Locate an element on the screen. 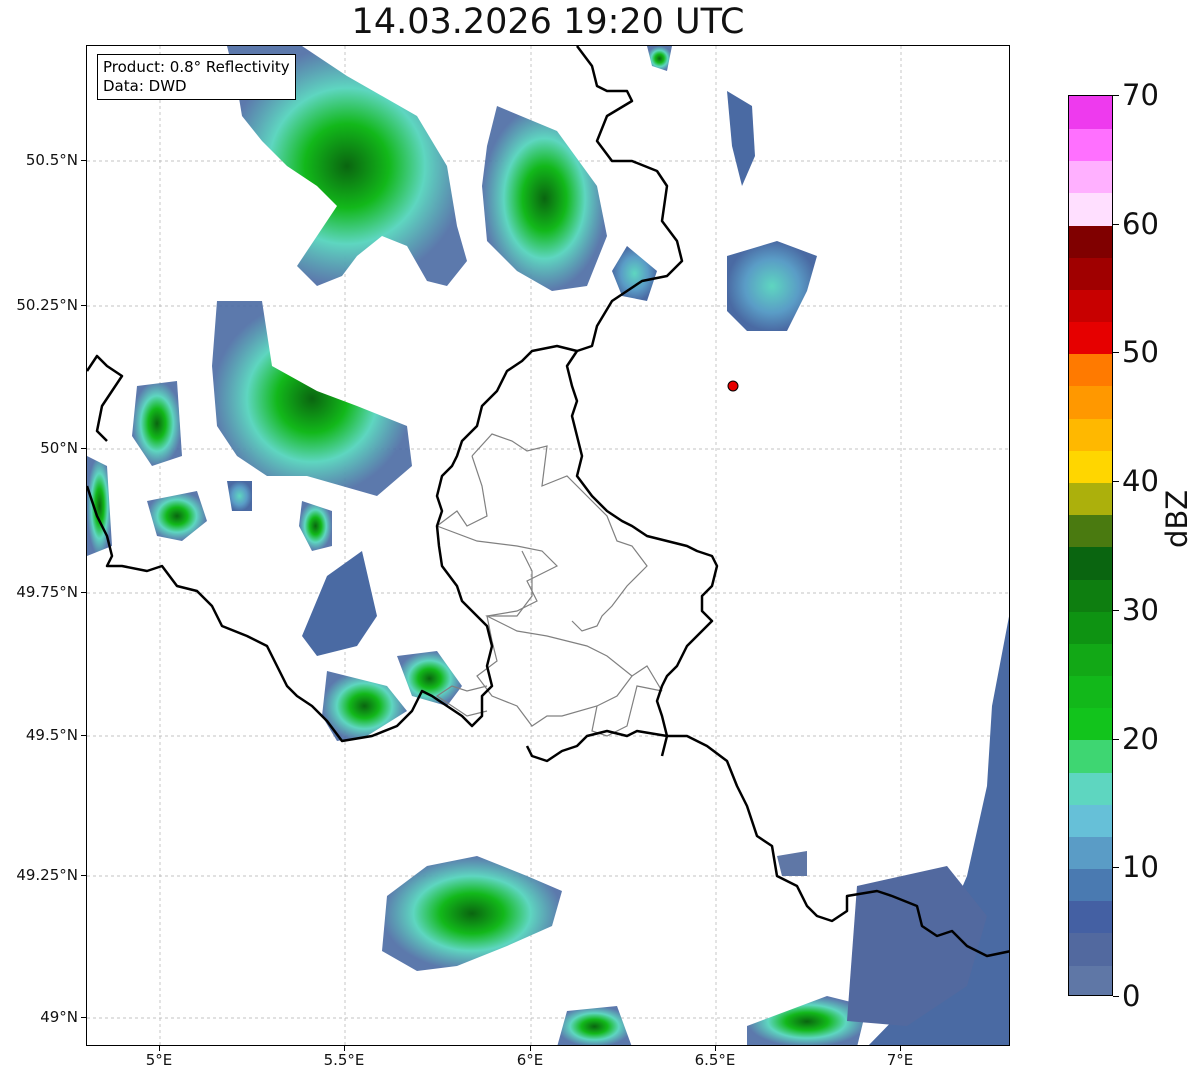 This screenshot has width=1202, height=1081. lat-tick-label: 49.75°N is located at coordinates (47, 592).